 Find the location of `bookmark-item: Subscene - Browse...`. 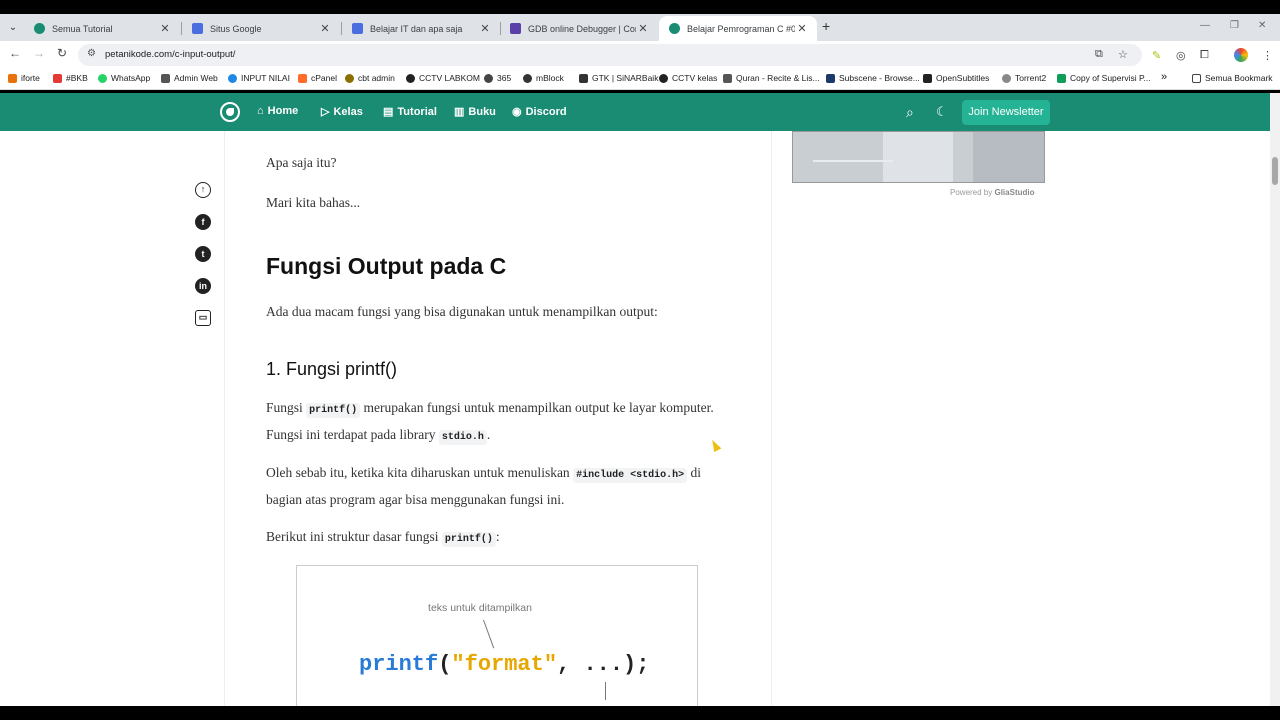

bookmark-item: Subscene - Browse... is located at coordinates (873, 78).